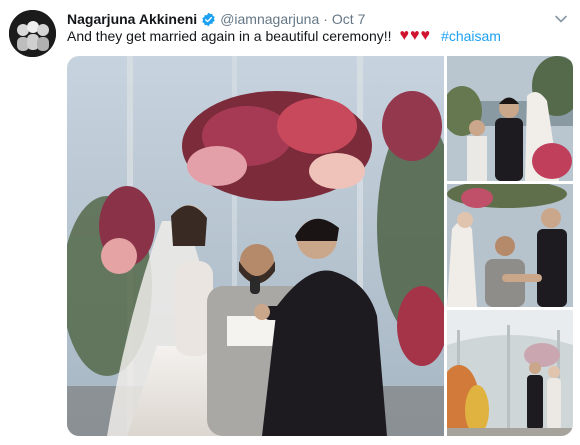 The image size is (580, 445). What do you see at coordinates (471, 36) in the screenshot?
I see `hashtag-link: #chaisam` at bounding box center [471, 36].